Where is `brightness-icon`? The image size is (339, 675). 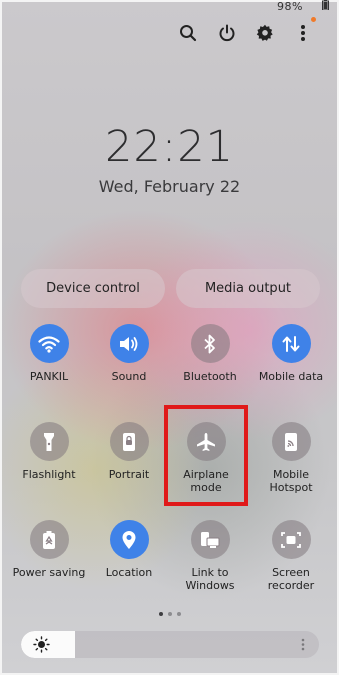 brightness-icon is located at coordinates (41, 644).